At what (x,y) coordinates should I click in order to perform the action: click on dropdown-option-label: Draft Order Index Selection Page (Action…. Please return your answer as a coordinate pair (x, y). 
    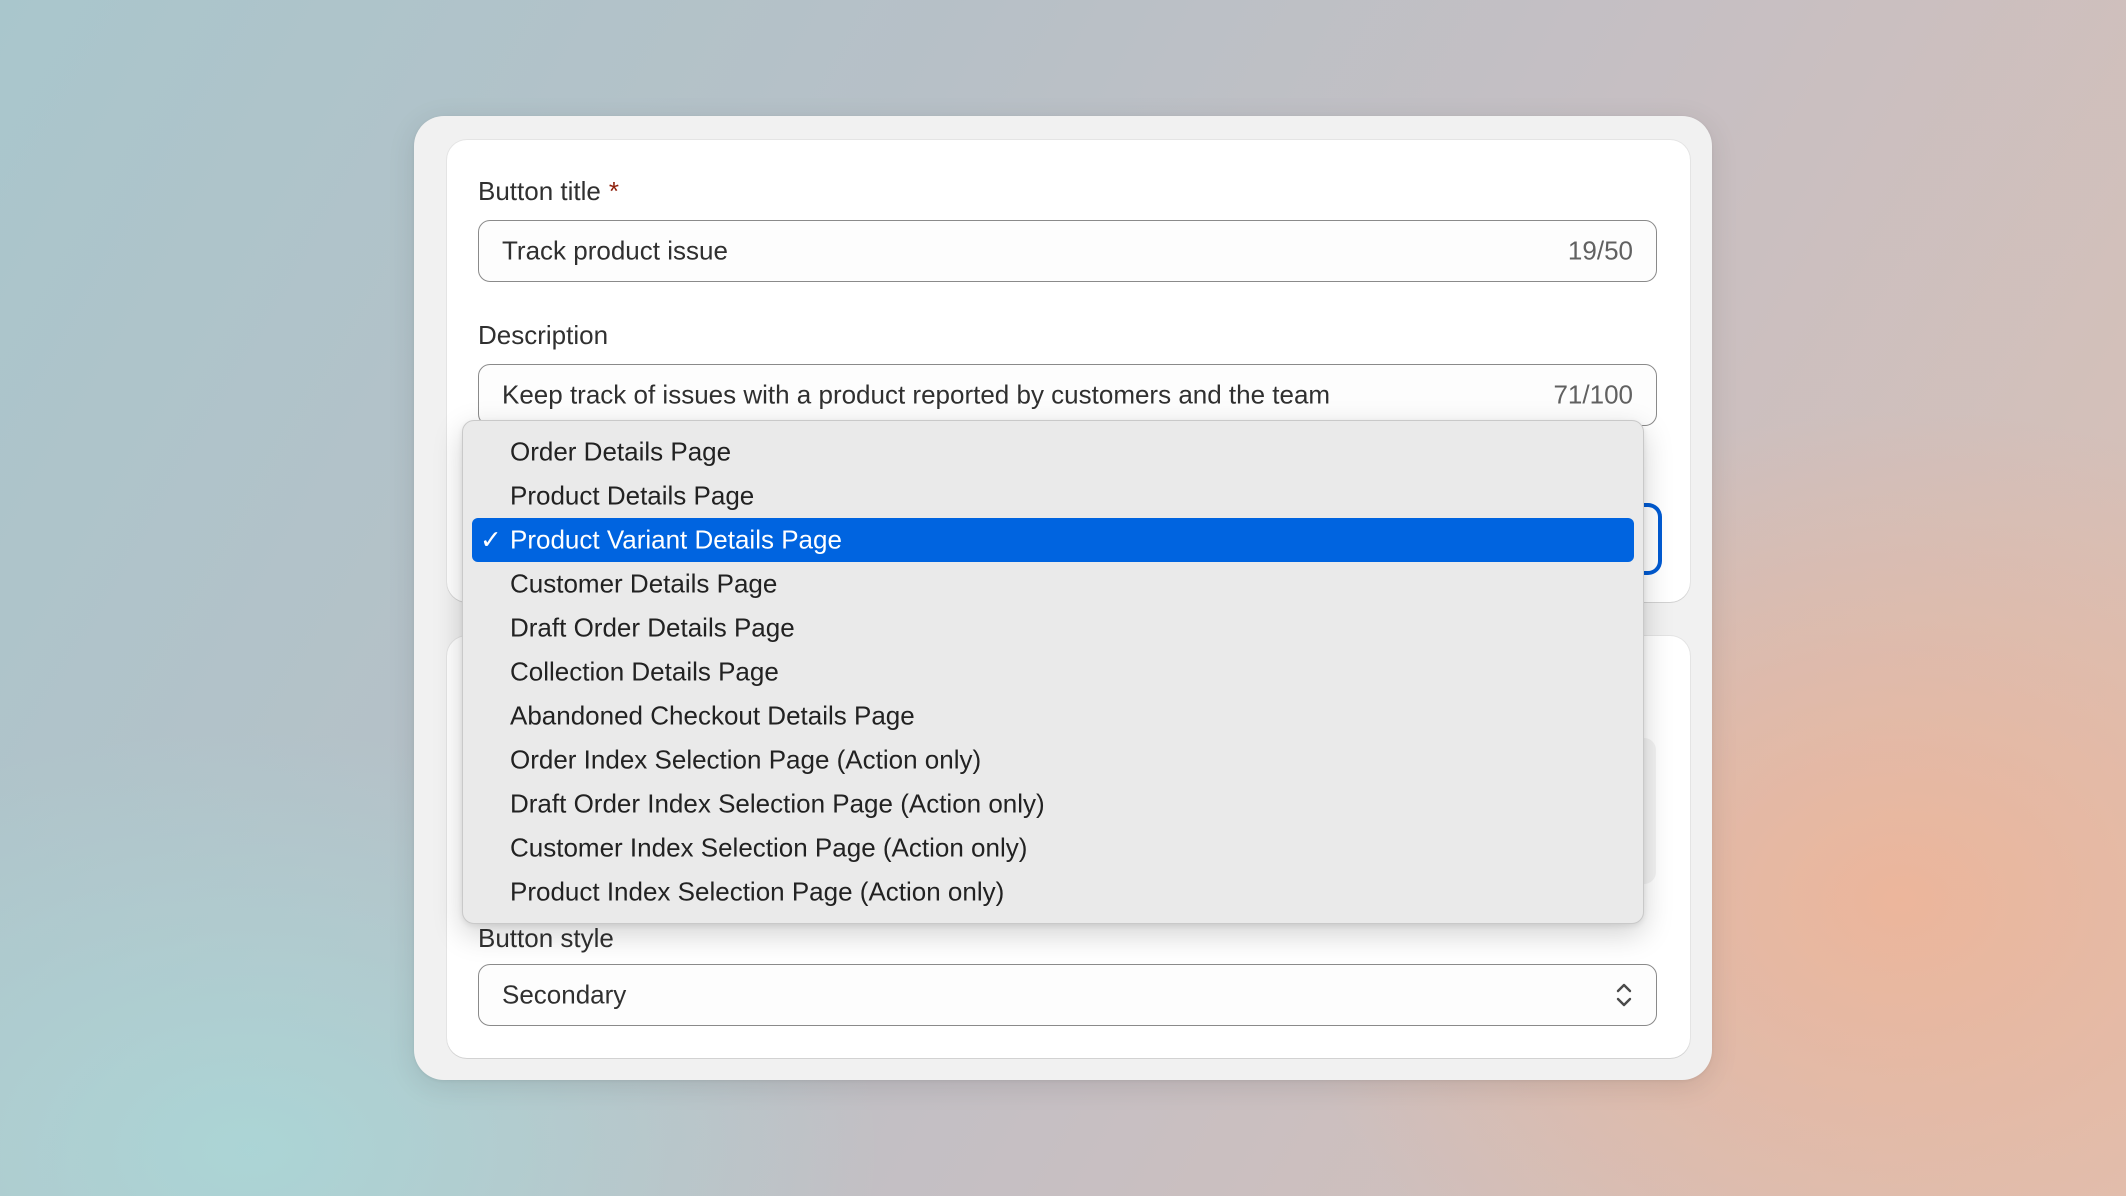
    Looking at the image, I should click on (777, 803).